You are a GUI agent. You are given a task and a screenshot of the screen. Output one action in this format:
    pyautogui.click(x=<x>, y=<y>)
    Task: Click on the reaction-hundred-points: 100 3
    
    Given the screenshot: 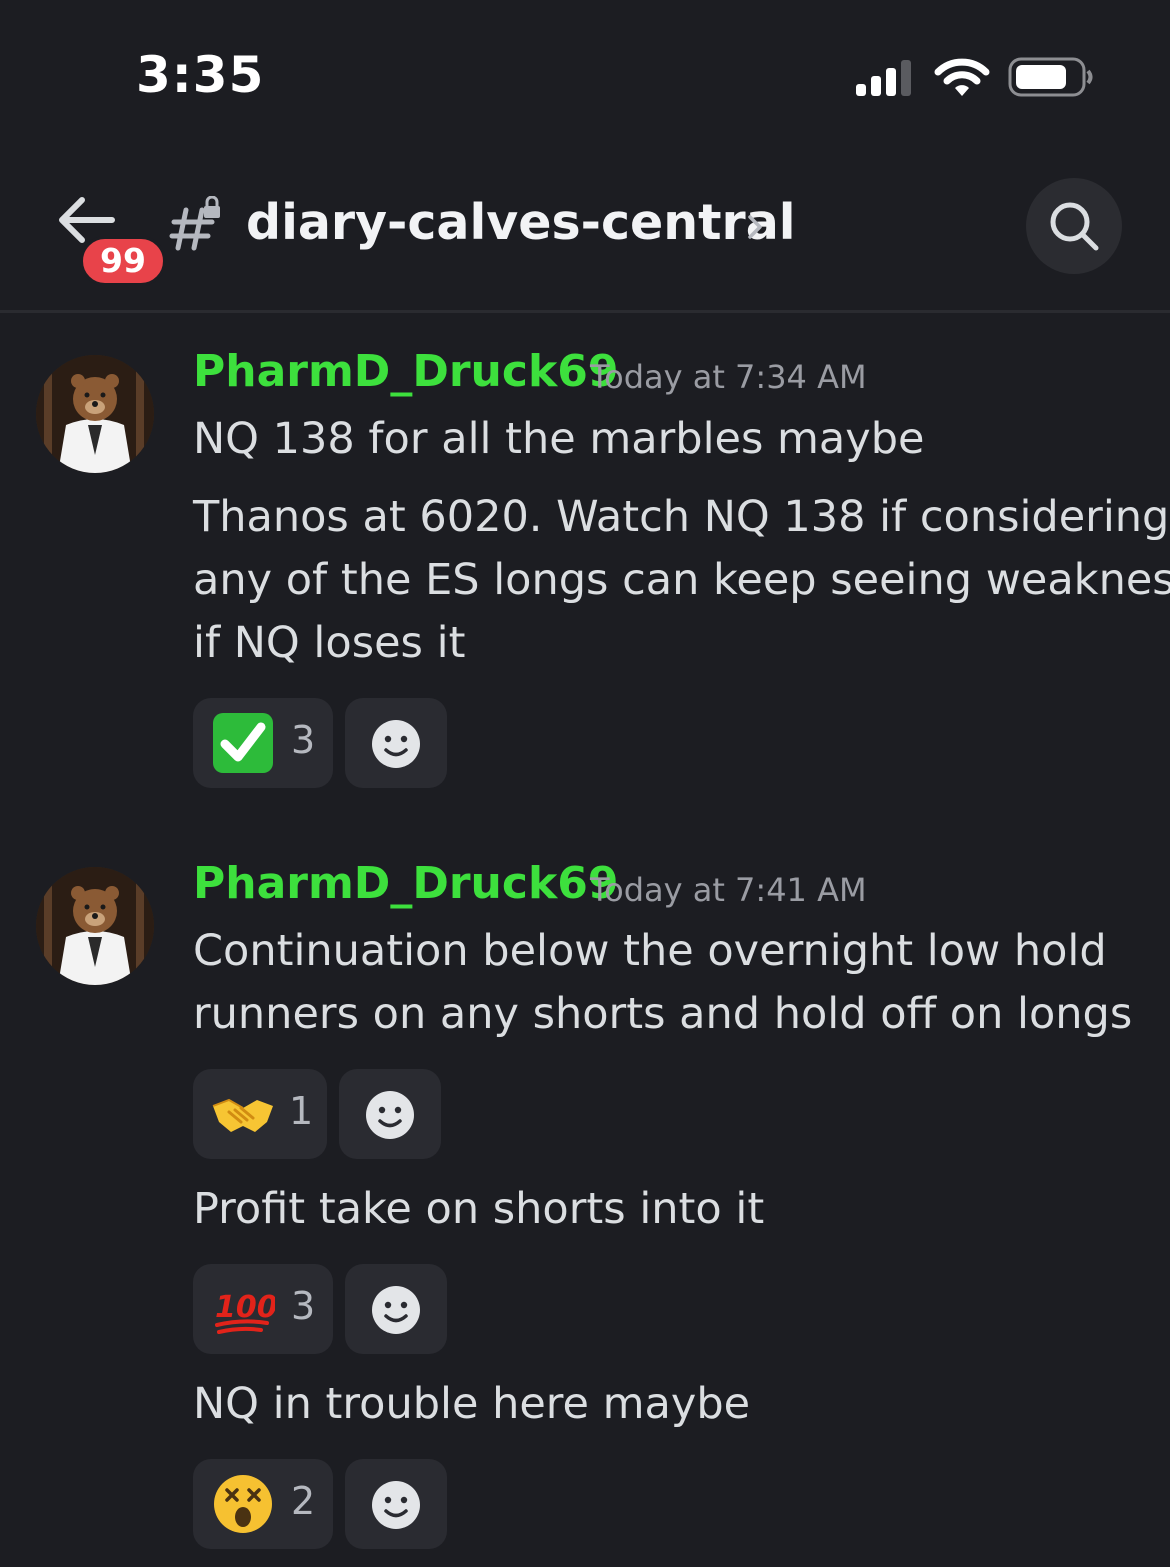 What is the action you would take?
    pyautogui.click(x=263, y=1309)
    